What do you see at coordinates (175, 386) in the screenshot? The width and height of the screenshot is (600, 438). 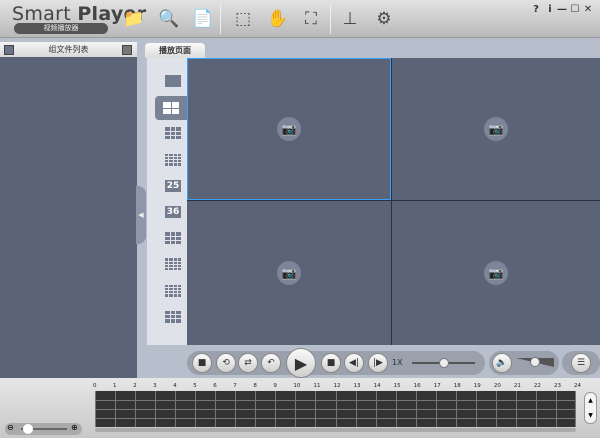 I see `tick-label: 4` at bounding box center [175, 386].